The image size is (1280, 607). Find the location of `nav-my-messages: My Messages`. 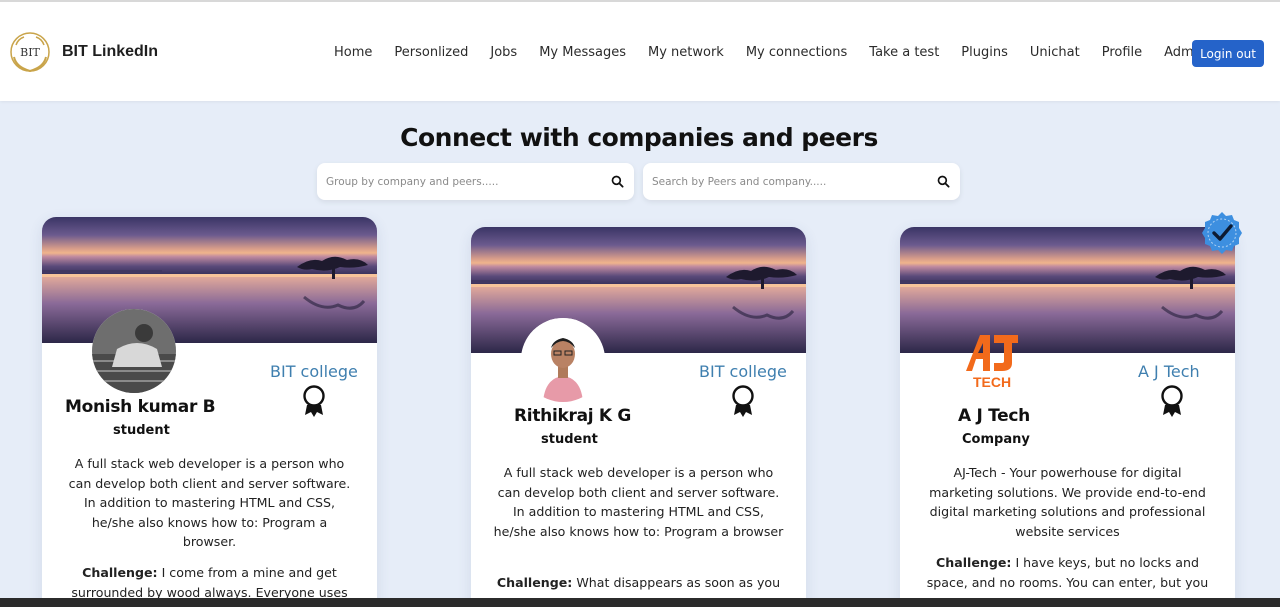

nav-my-messages: My Messages is located at coordinates (582, 55).